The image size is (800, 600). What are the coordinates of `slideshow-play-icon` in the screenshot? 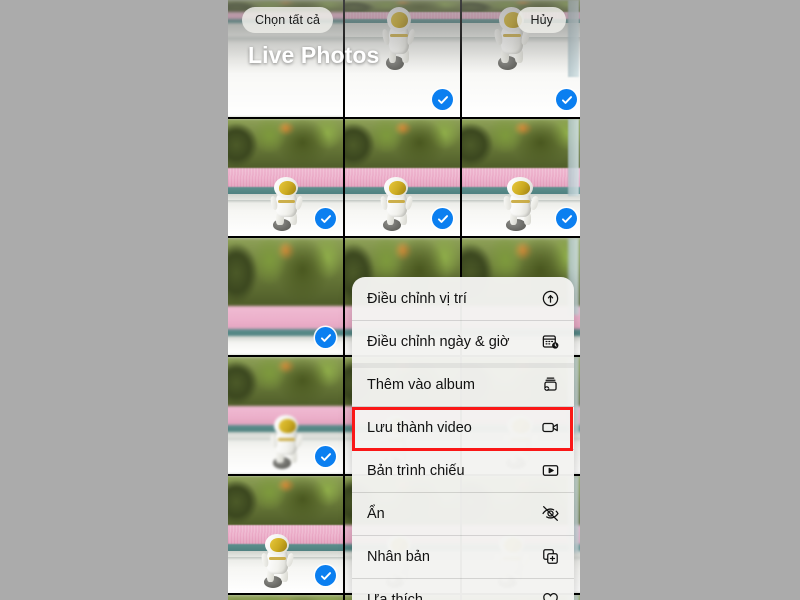 It's located at (550, 471).